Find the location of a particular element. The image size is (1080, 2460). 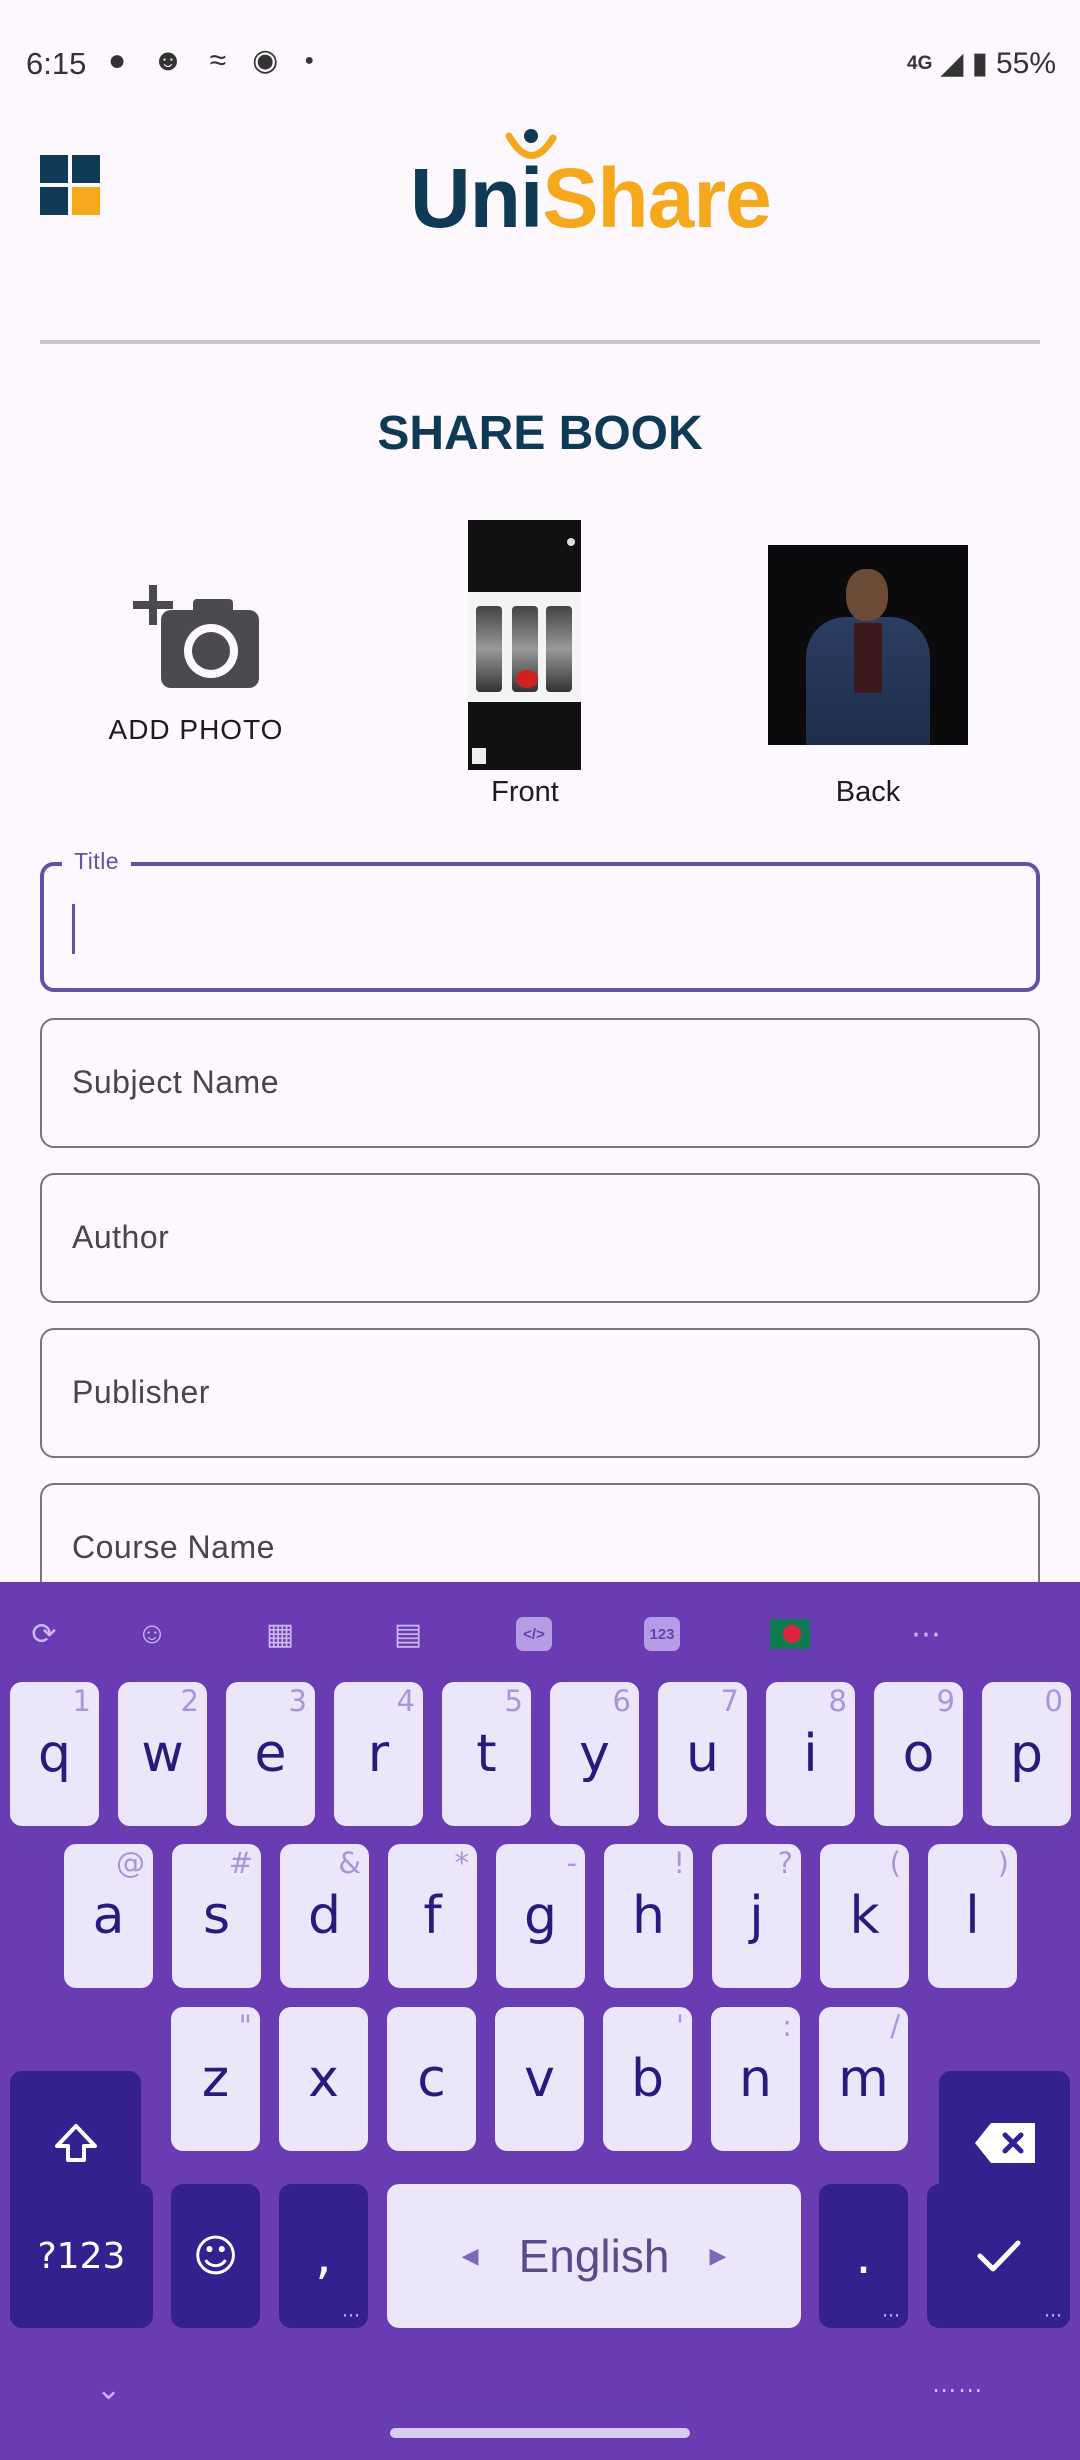

key-label: f is located at coordinates (432, 1916).